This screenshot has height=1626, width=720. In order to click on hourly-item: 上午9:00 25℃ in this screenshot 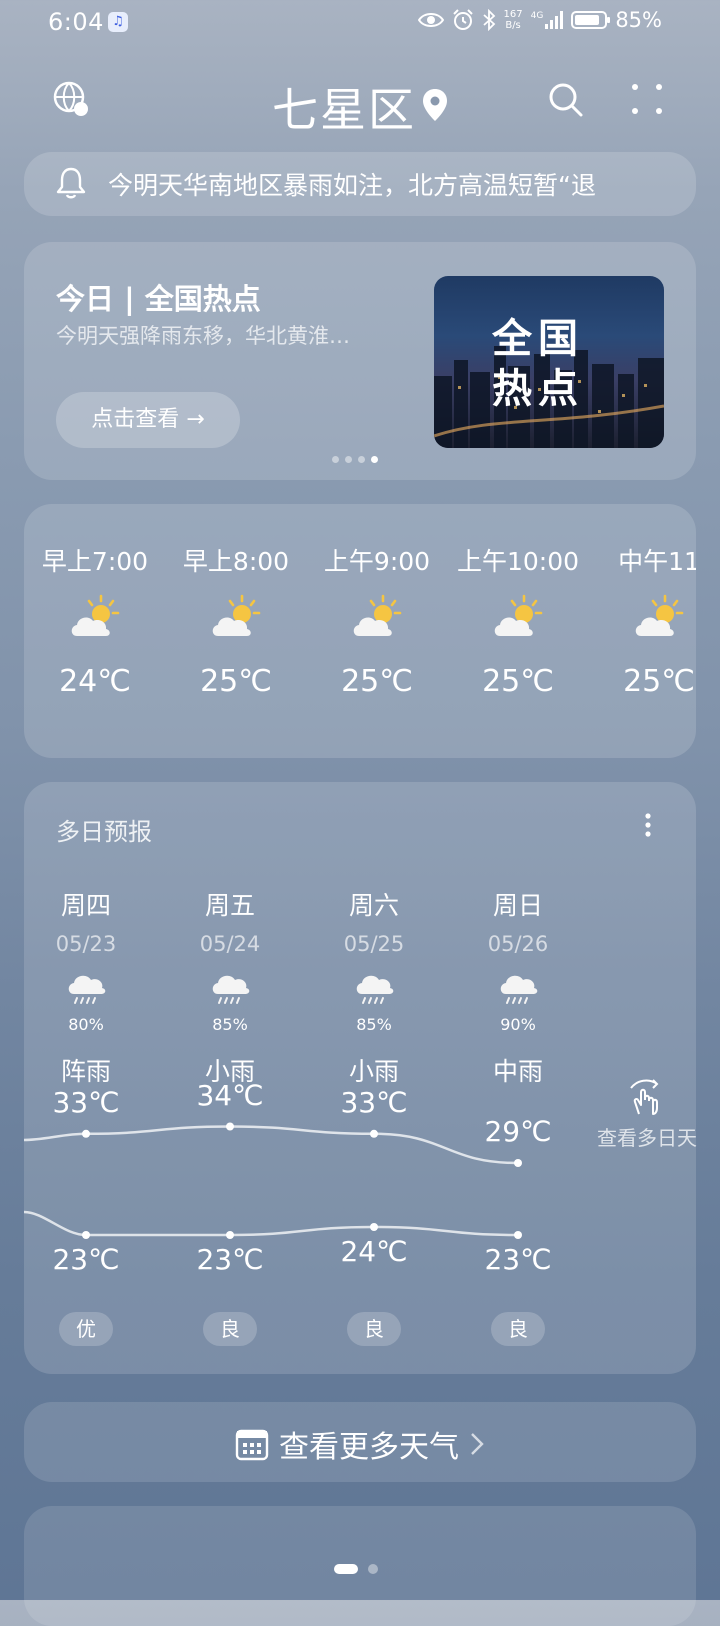, I will do `click(377, 620)`.